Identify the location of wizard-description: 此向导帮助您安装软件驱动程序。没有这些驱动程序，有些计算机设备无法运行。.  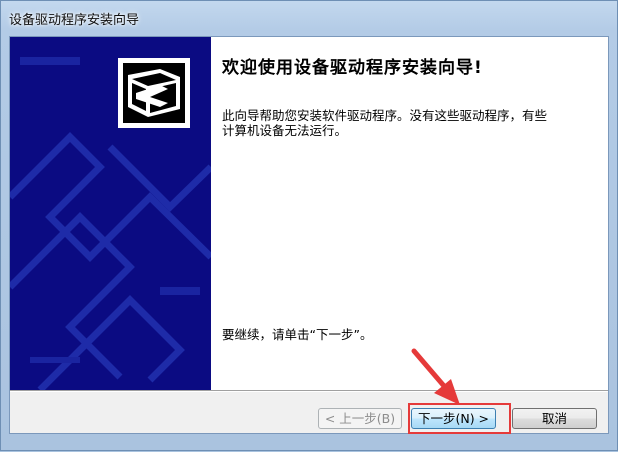
(385, 123).